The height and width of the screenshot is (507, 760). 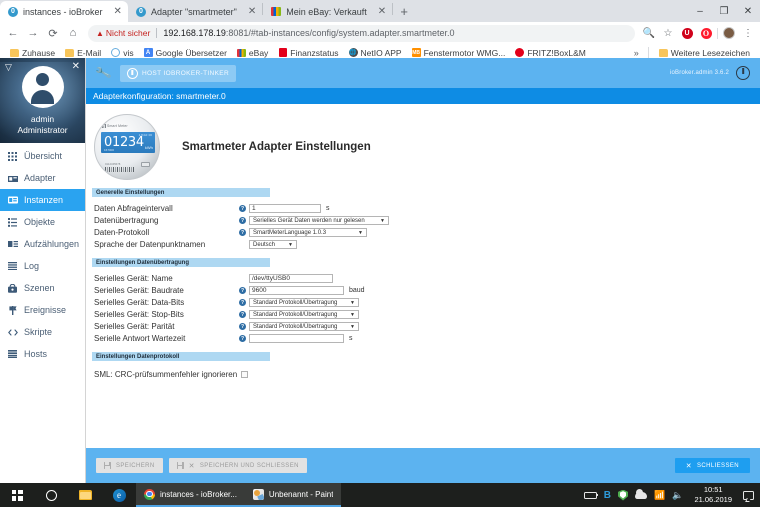 What do you see at coordinates (258, 52) in the screenshot?
I see `bookmark-label: eBay` at bounding box center [258, 52].